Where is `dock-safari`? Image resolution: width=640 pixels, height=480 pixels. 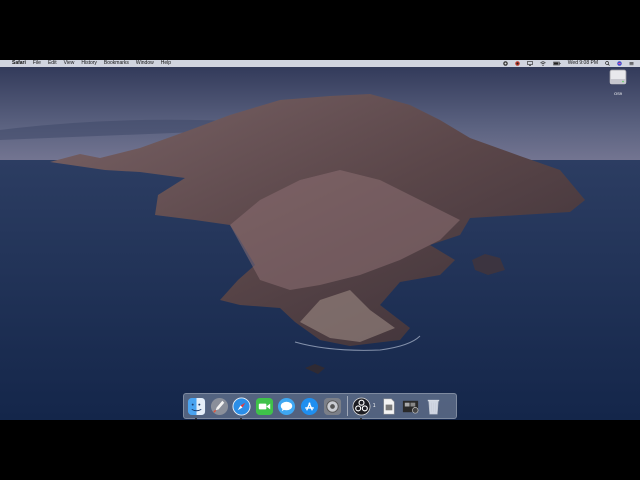
dock-safari is located at coordinates (241, 408).